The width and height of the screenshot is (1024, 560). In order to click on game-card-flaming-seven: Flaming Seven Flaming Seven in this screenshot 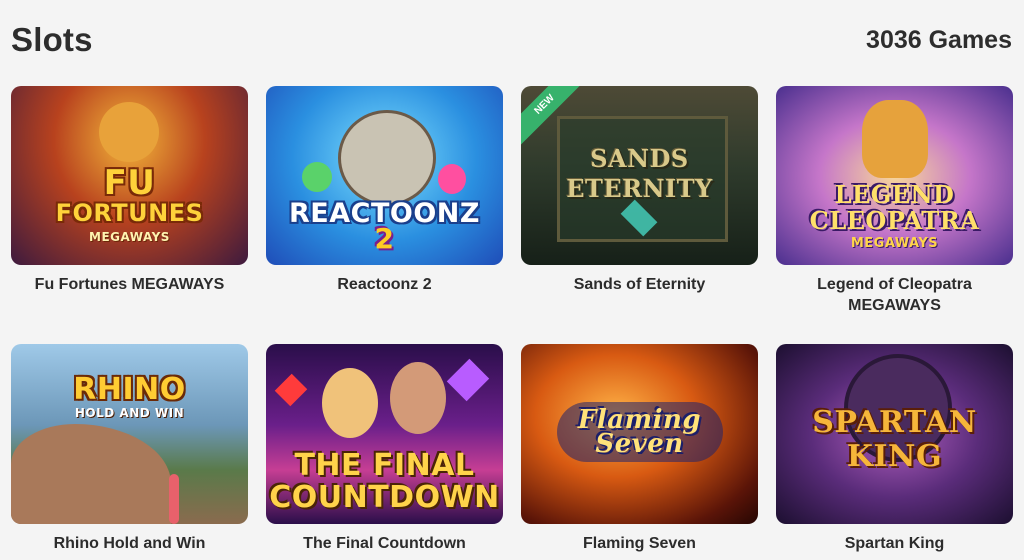, I will do `click(639, 452)`.